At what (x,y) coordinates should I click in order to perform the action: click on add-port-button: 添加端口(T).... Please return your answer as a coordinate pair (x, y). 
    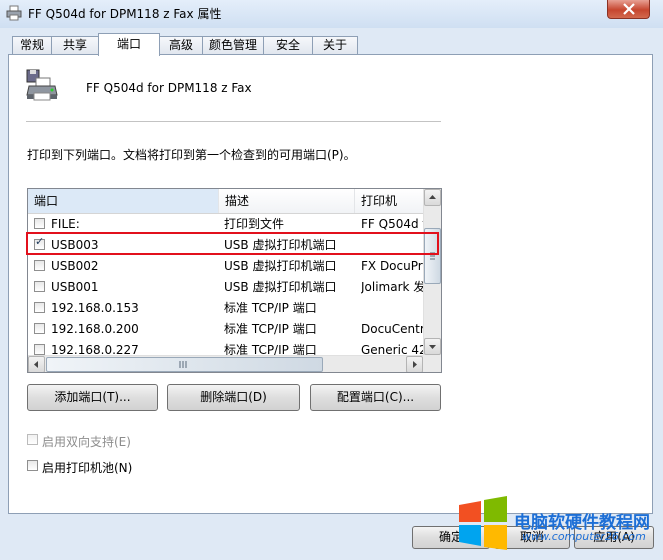
    Looking at the image, I should click on (92, 397).